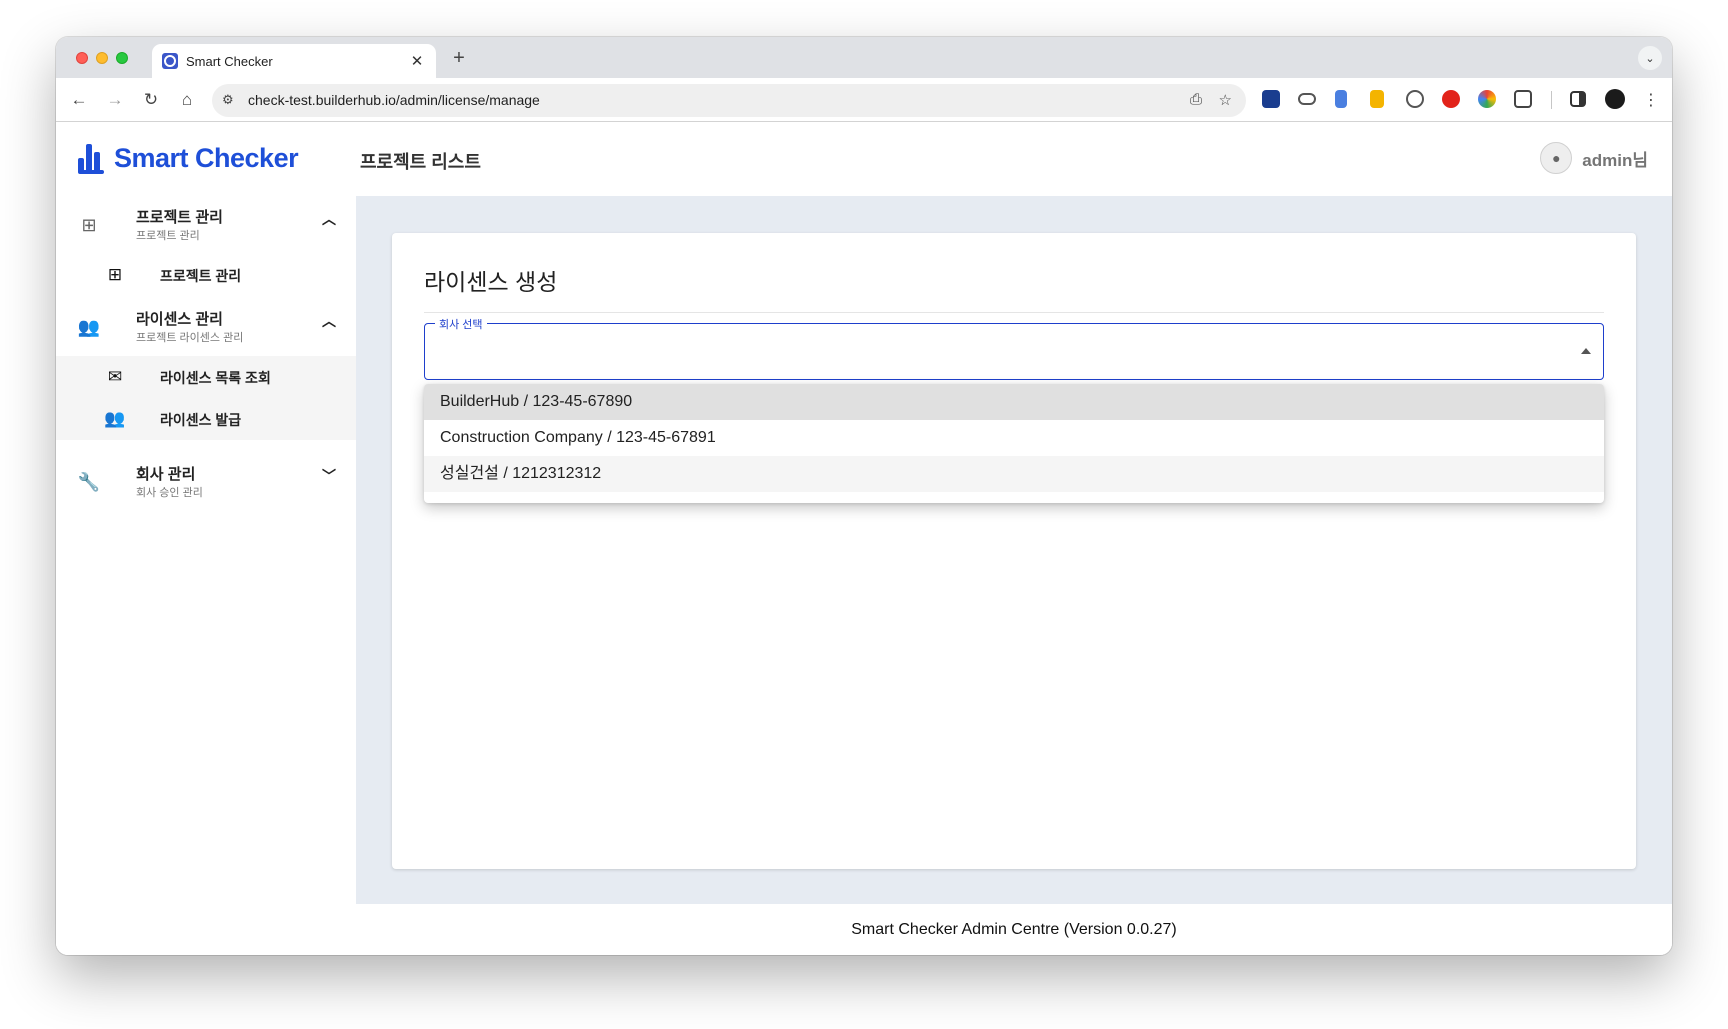  What do you see at coordinates (459, 58) in the screenshot?
I see `new-tab-button: +` at bounding box center [459, 58].